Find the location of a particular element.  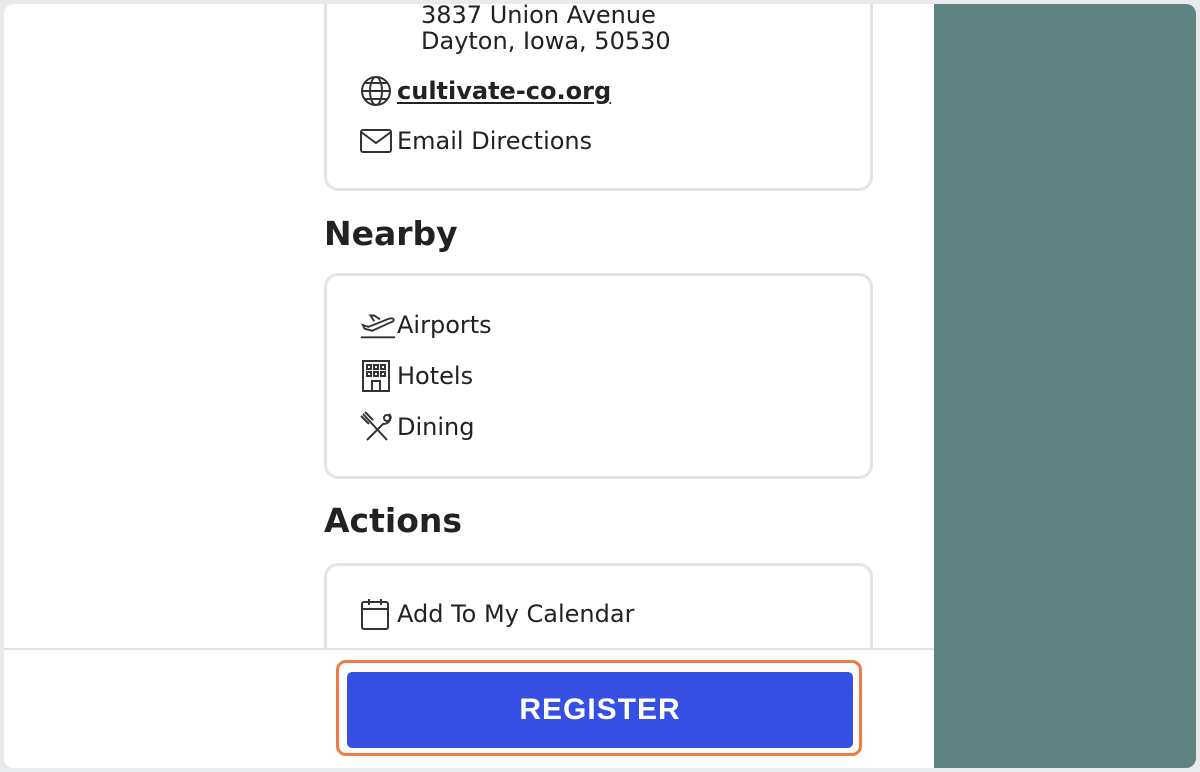

nearby-label-dining: Dining is located at coordinates (436, 427).